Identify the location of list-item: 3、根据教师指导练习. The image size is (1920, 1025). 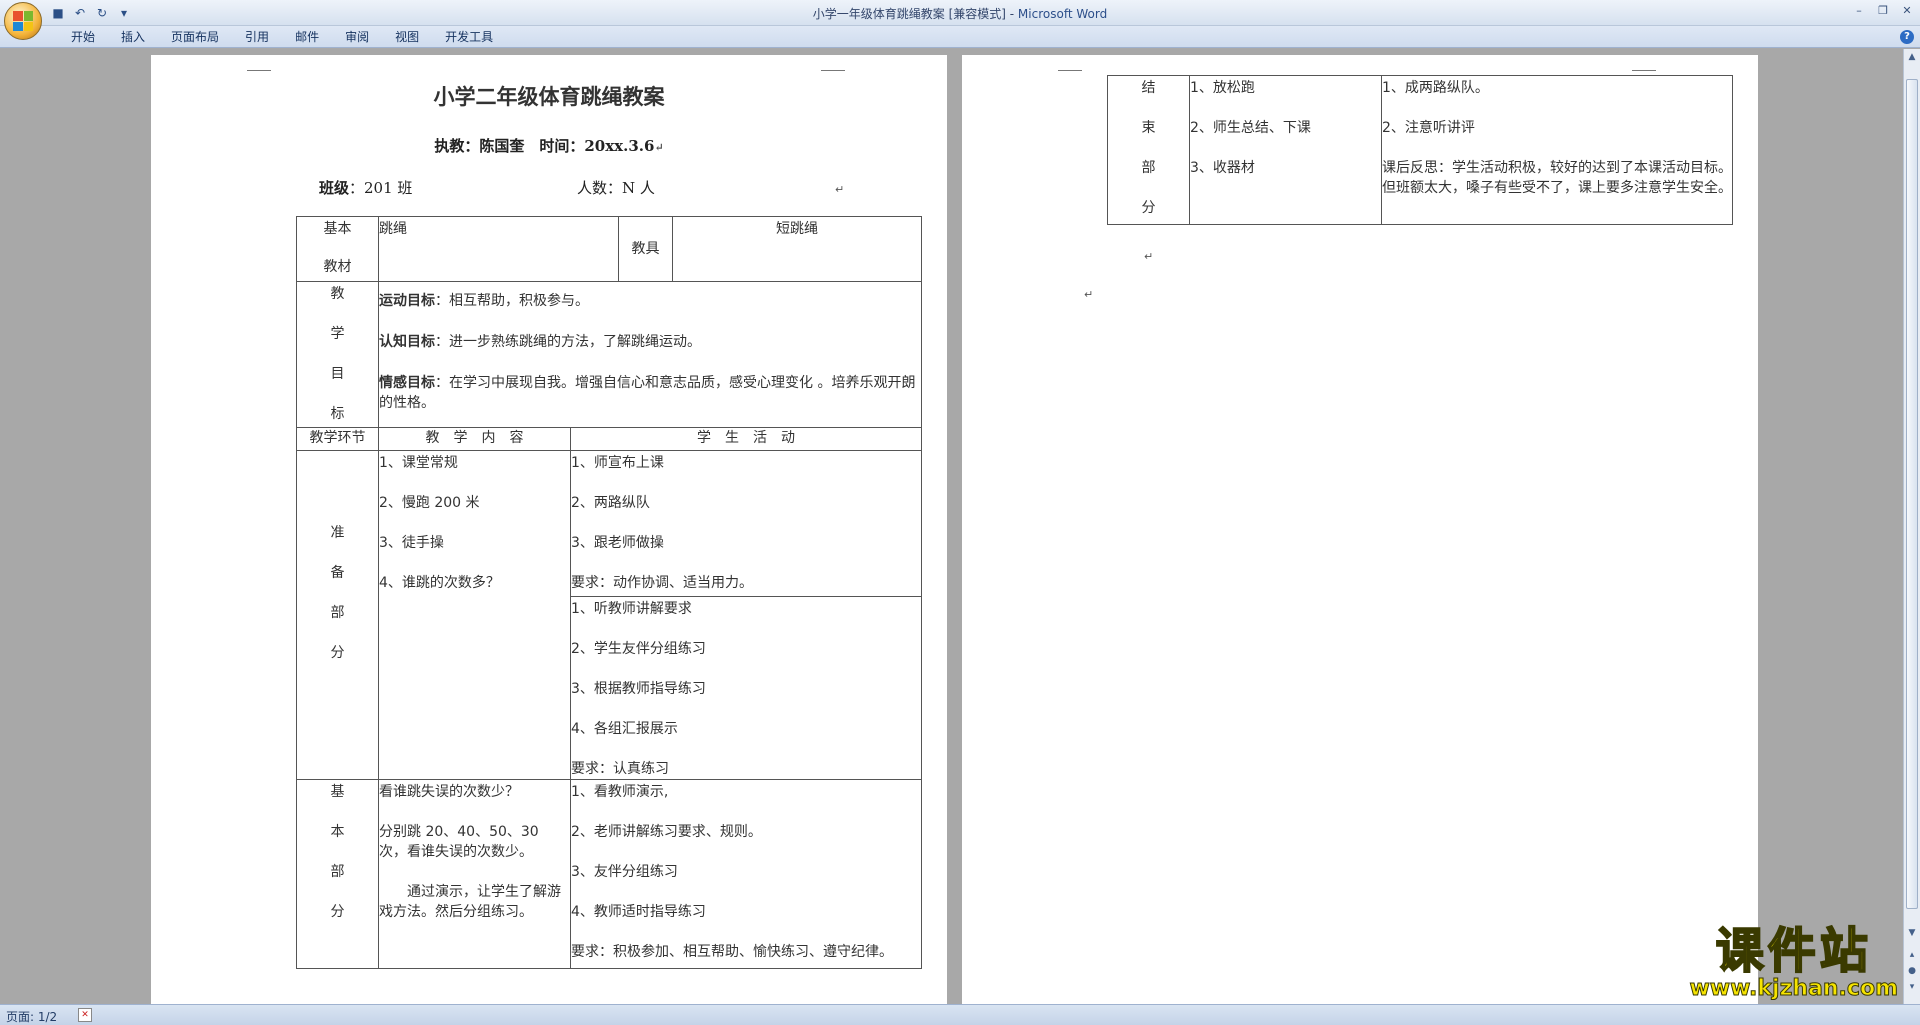
(638, 689).